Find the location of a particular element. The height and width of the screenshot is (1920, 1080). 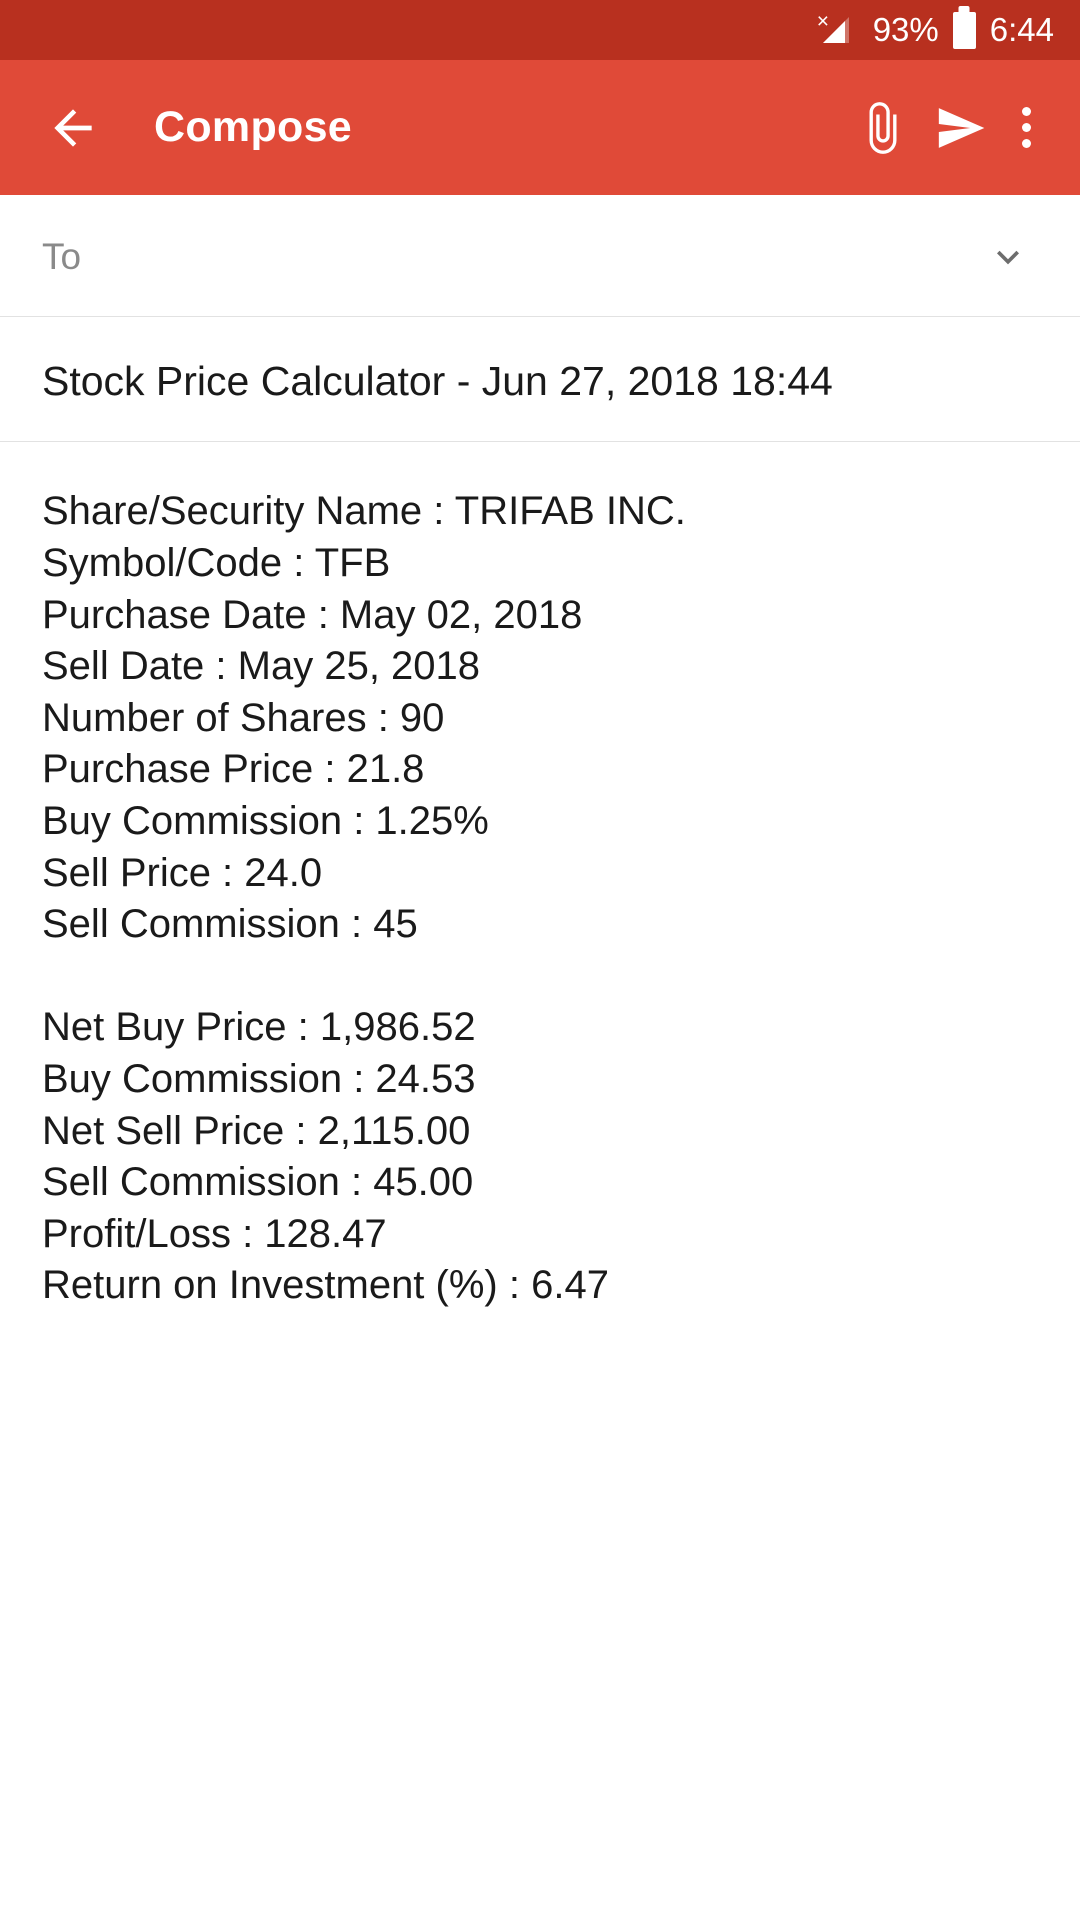

arrow-back-icon is located at coordinates (73, 127).